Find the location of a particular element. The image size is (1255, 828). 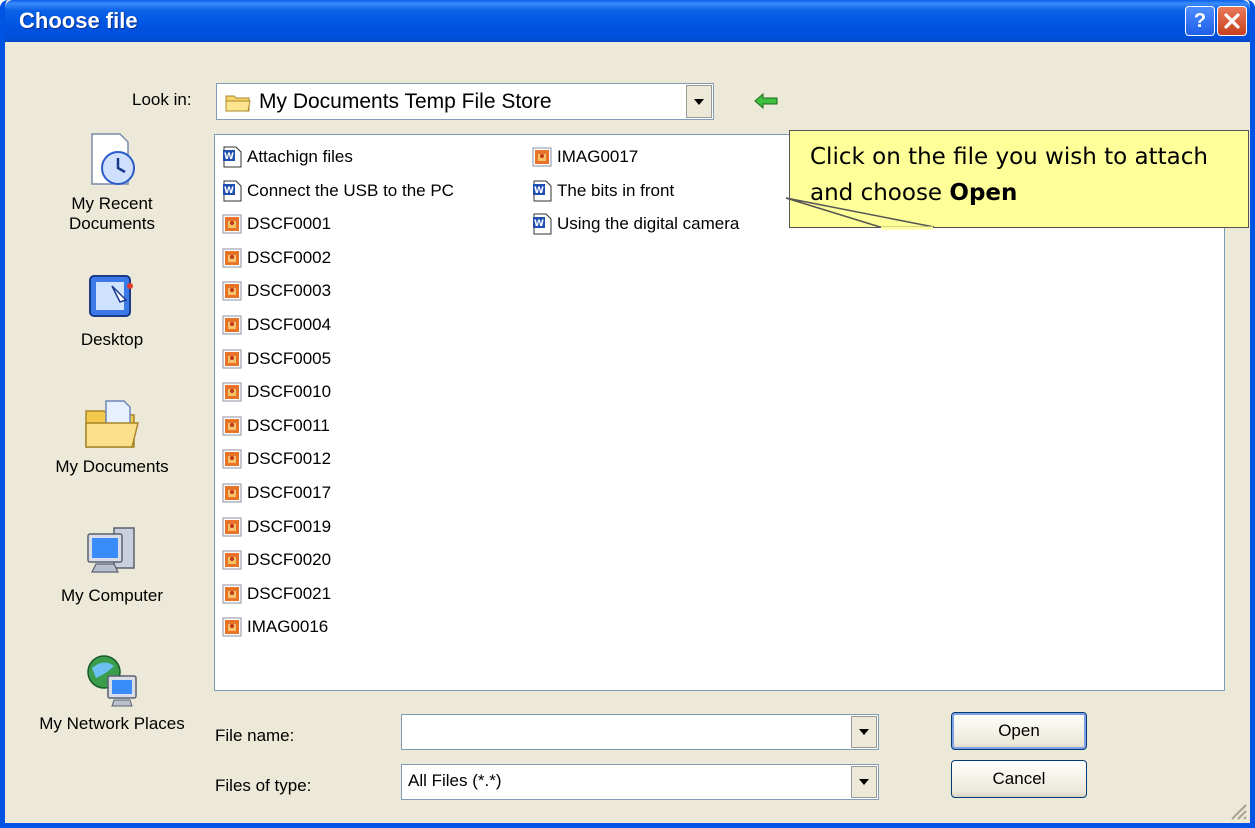

file-name: Connect the USB to the PC is located at coordinates (350, 190).